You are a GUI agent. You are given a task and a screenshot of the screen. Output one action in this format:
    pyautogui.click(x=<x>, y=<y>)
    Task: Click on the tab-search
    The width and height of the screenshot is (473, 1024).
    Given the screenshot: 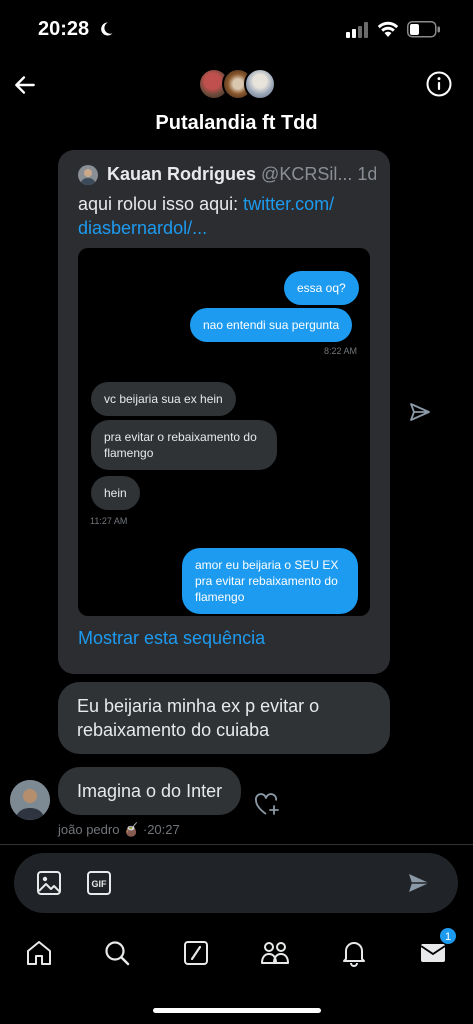 What is the action you would take?
    pyautogui.click(x=117, y=953)
    